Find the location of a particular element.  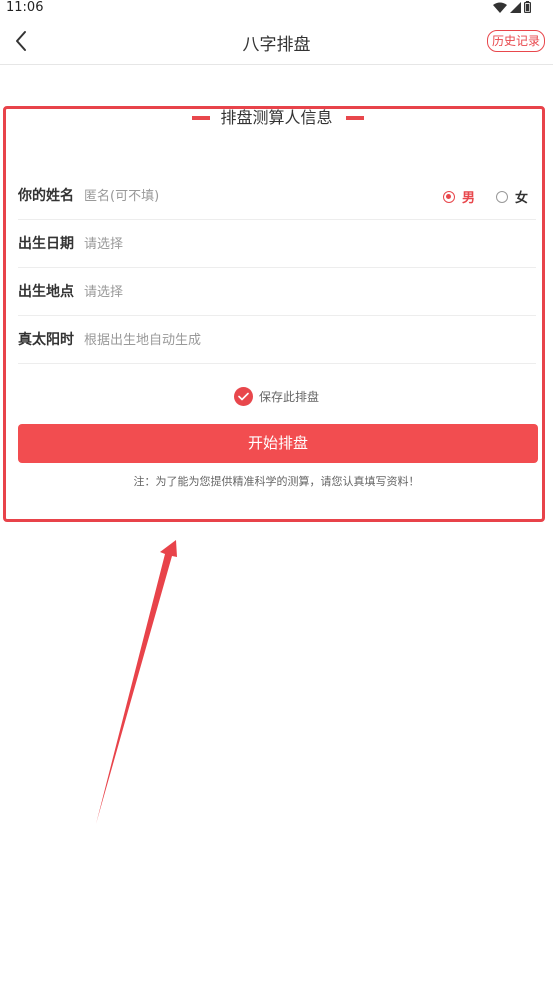

annotation-arrow is located at coordinates (136, 682).